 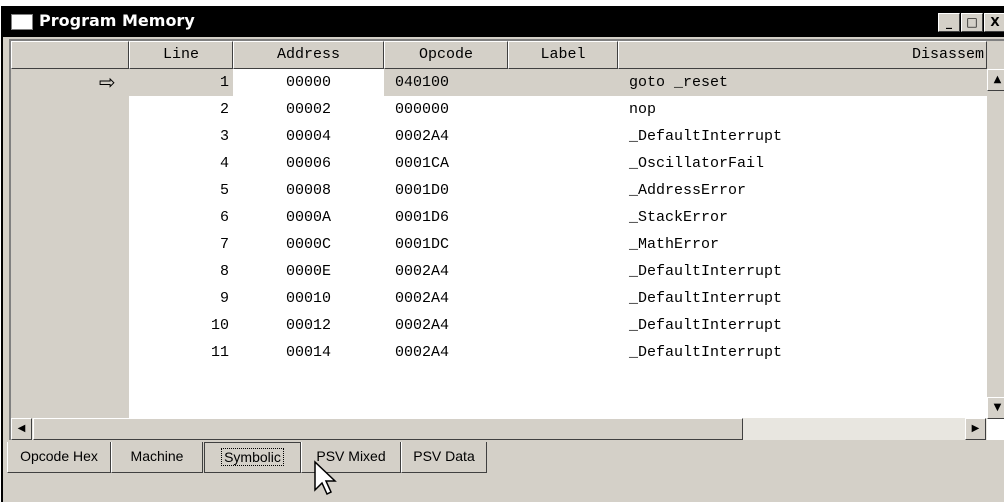 What do you see at coordinates (224, 82) in the screenshot?
I see `line-number-cell: 1` at bounding box center [224, 82].